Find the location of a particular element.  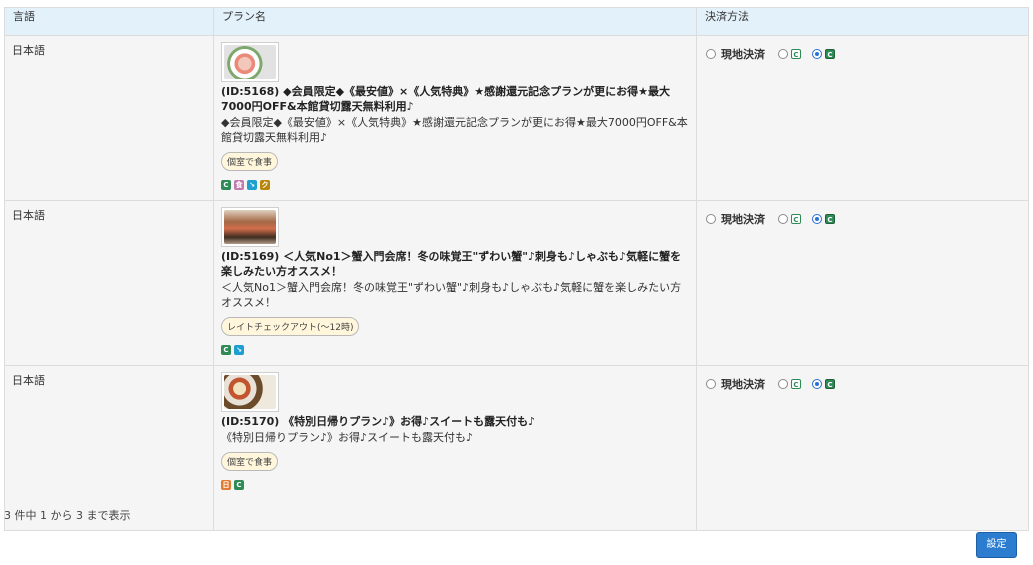

header-language: 言語 is located at coordinates (109, 21).